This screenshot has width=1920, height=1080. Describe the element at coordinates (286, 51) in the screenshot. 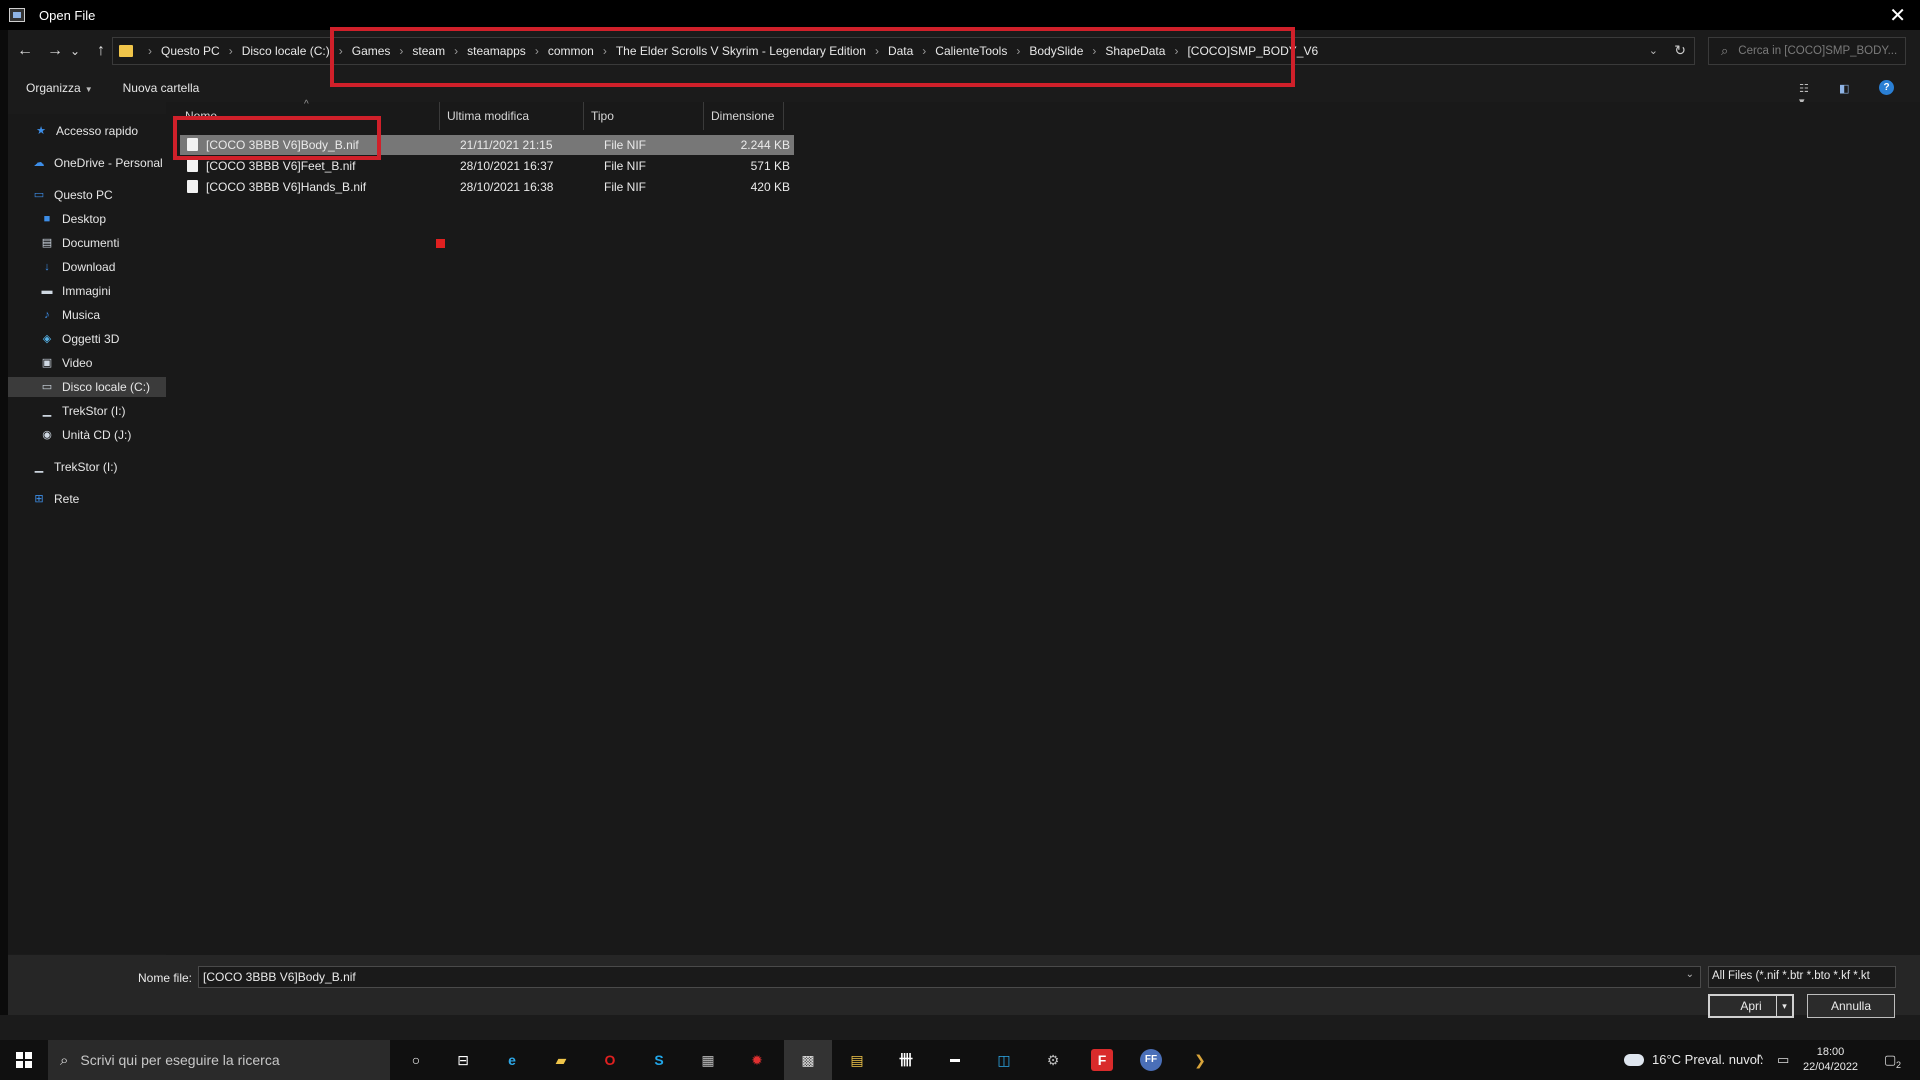

I see `breadcrumb-item: Disco locale (C:)` at that location.